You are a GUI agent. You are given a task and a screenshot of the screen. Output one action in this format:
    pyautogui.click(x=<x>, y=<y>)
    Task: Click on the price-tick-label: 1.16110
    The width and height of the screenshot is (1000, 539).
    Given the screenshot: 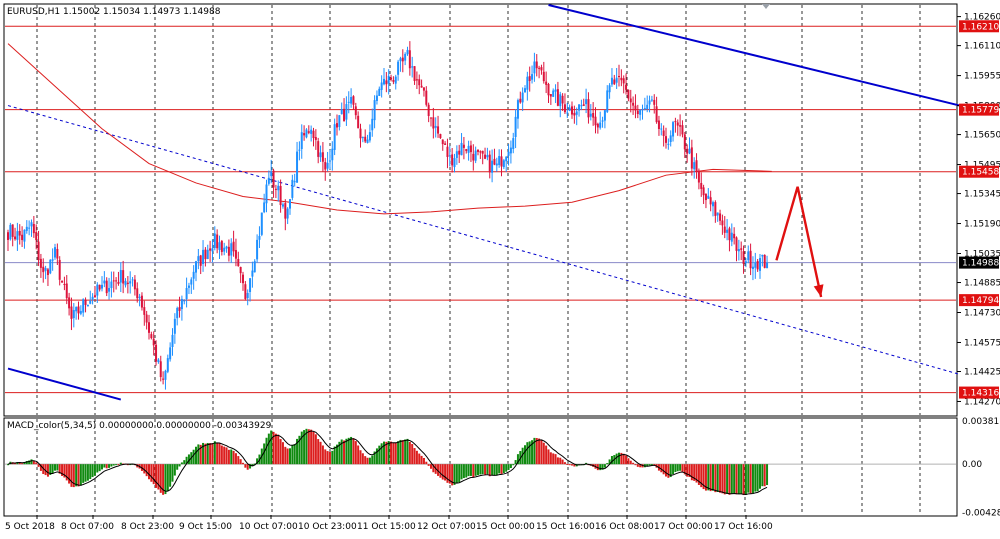 What is the action you would take?
    pyautogui.click(x=982, y=47)
    